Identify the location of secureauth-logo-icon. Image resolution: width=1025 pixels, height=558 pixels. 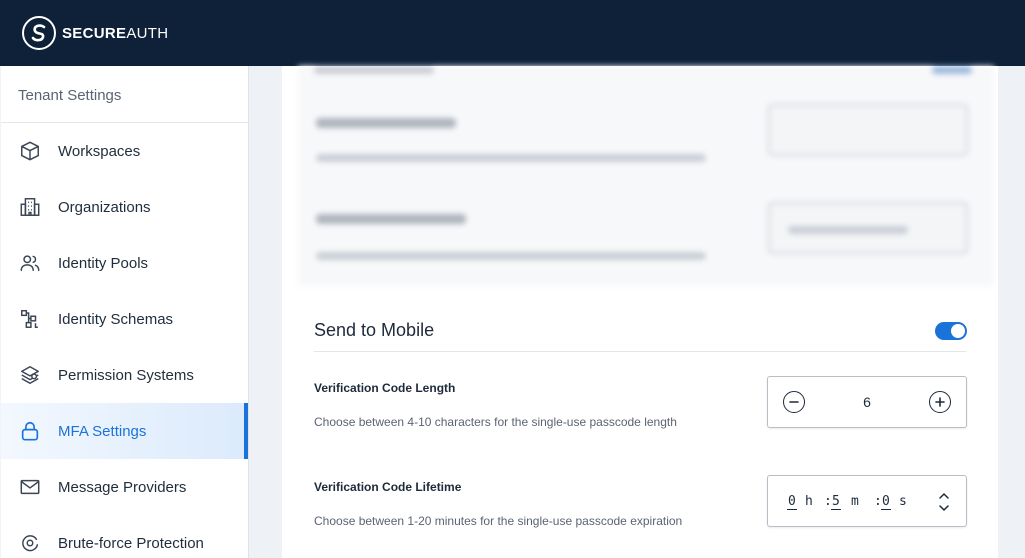
(39, 33).